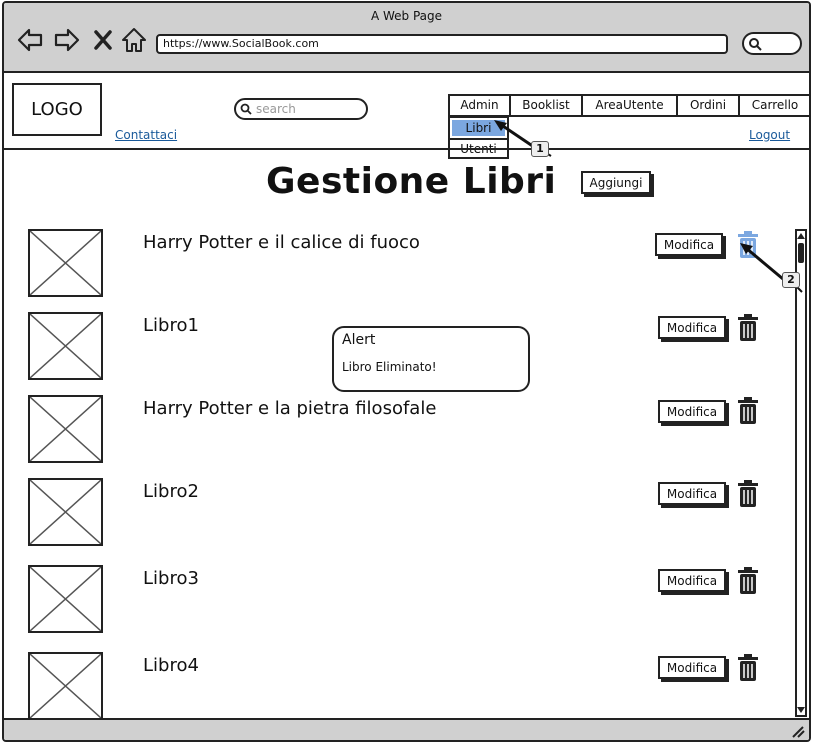 This screenshot has height=744, width=813. Describe the element at coordinates (146, 135) in the screenshot. I see `contact-link: Contattaci` at that location.